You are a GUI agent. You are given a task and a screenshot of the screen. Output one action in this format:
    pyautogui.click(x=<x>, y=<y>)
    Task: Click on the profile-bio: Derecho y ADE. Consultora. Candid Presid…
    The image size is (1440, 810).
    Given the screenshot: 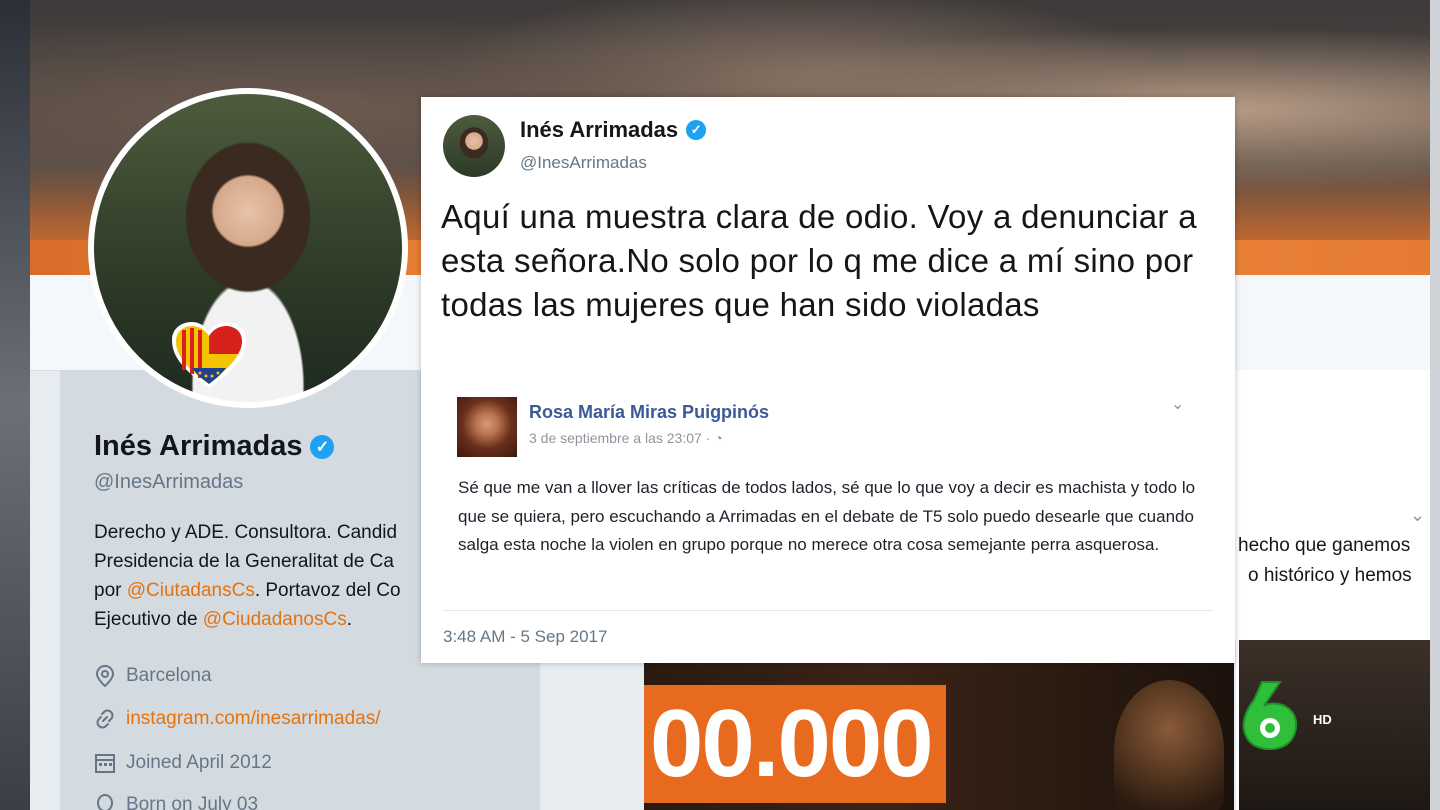 What is the action you would take?
    pyautogui.click(x=264, y=576)
    